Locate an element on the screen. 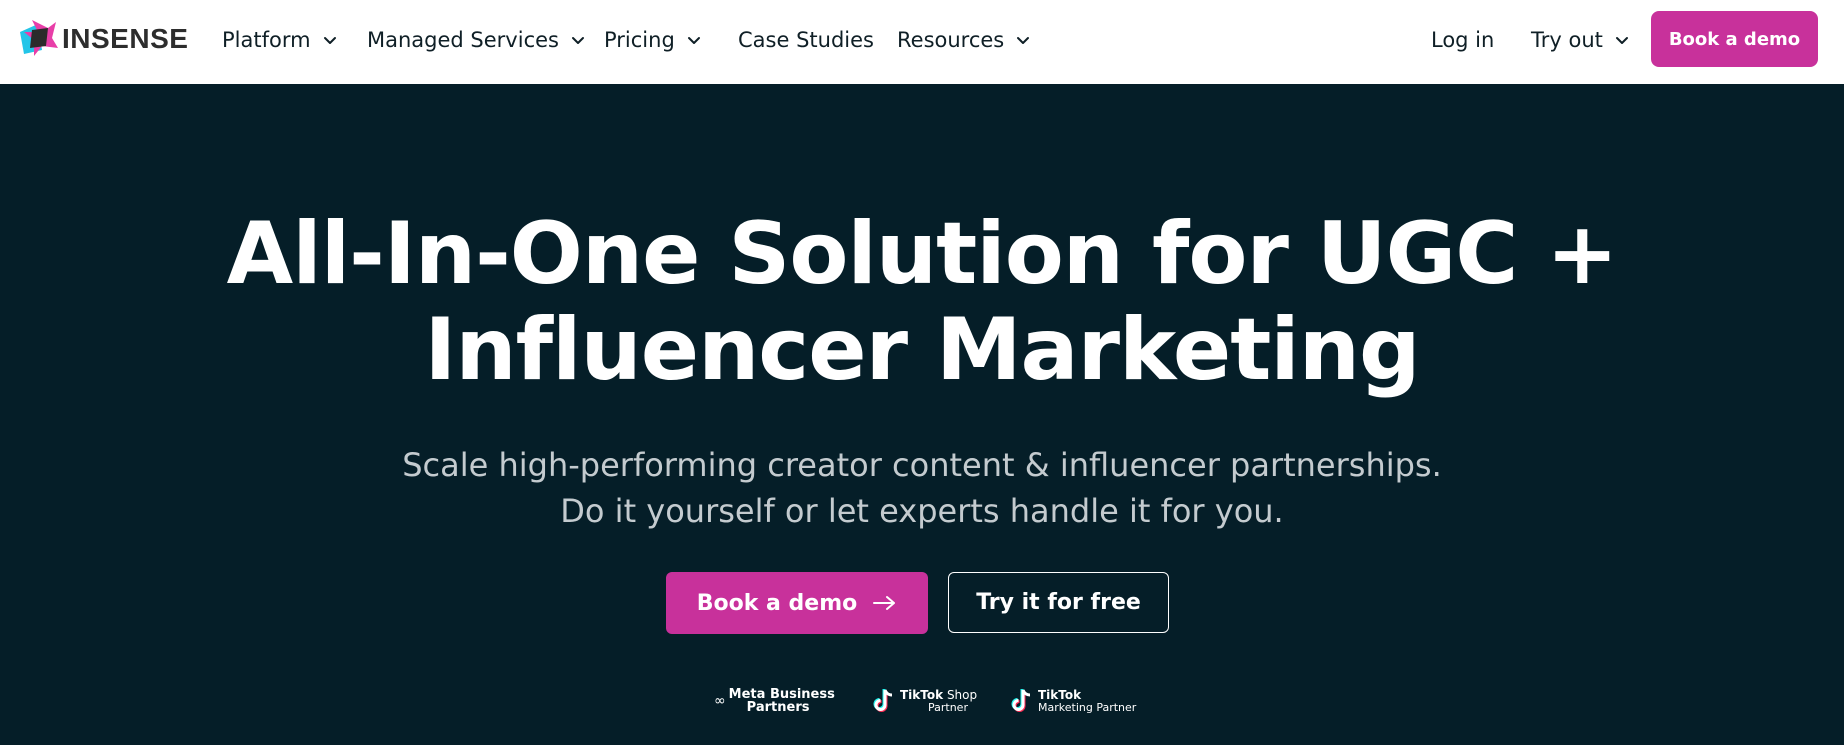 Image resolution: width=1844 pixels, height=745 pixels. nav-pricing-label: Pricing is located at coordinates (639, 40).